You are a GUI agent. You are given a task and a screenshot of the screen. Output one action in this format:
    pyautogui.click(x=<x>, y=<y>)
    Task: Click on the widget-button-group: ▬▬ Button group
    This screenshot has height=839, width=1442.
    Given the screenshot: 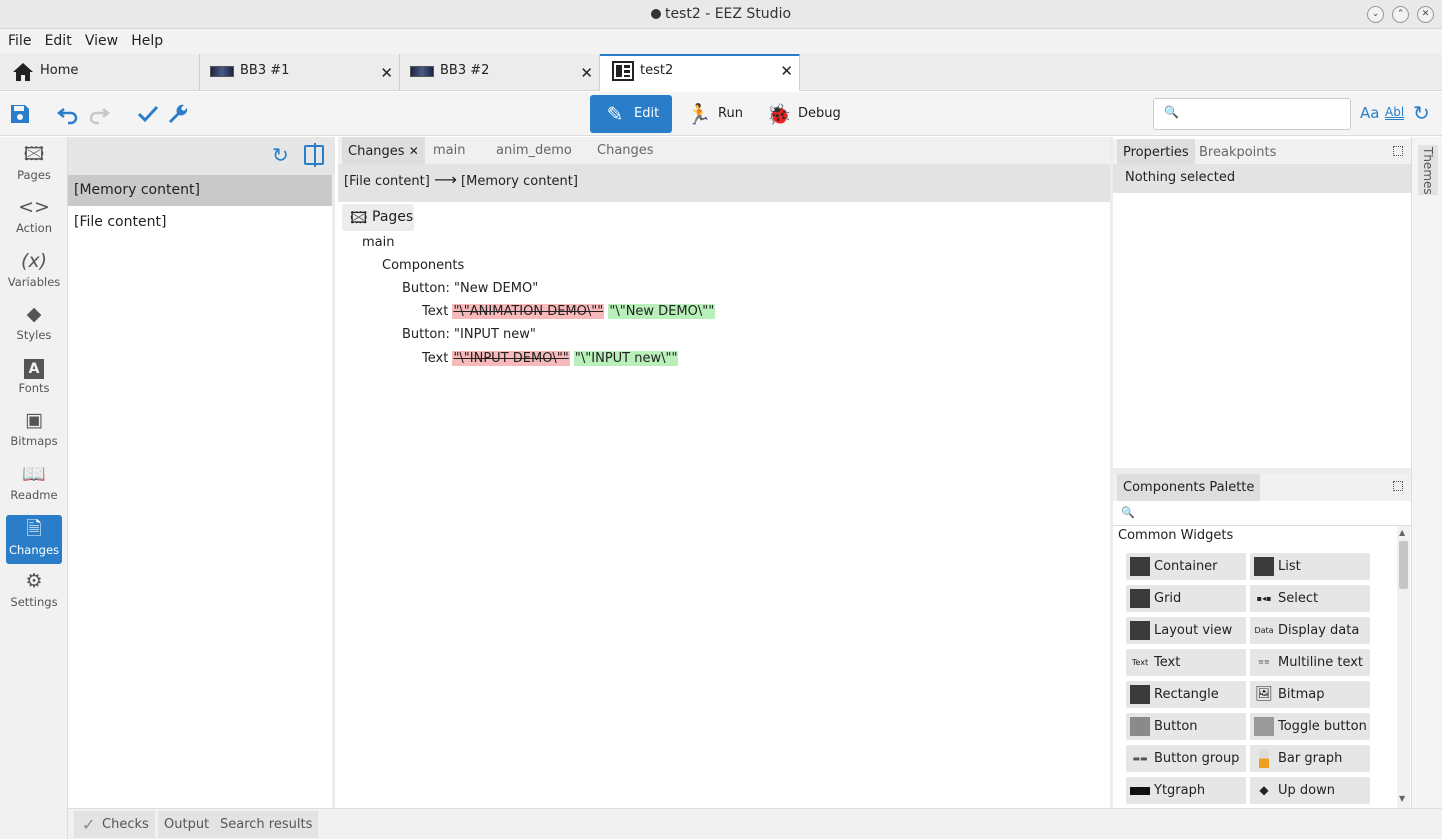 What is the action you would take?
    pyautogui.click(x=1186, y=758)
    